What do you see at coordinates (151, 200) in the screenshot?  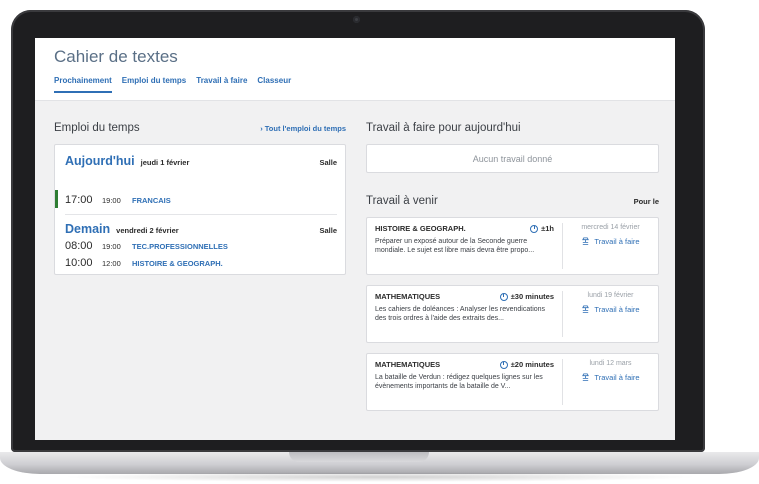 I see `lesson-subject-link: FRANCAIS` at bounding box center [151, 200].